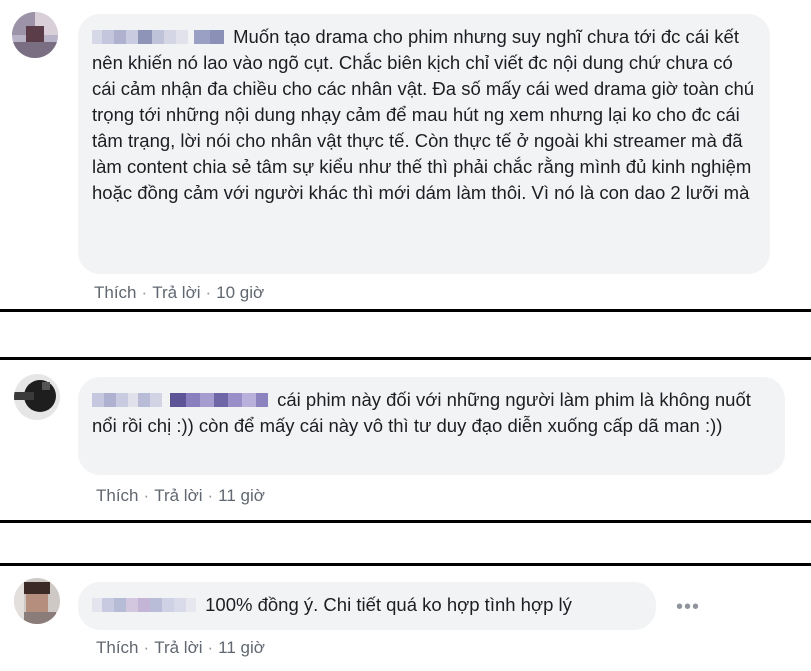 The height and width of the screenshot is (671, 811). What do you see at coordinates (688, 607) in the screenshot?
I see `more-options-icon: •••` at bounding box center [688, 607].